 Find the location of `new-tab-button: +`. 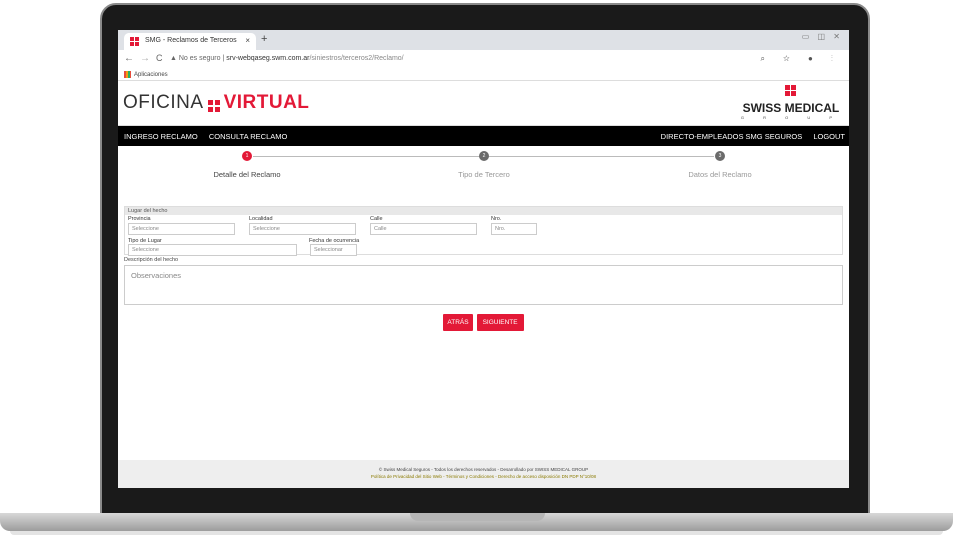

new-tab-button: + is located at coordinates (264, 39).